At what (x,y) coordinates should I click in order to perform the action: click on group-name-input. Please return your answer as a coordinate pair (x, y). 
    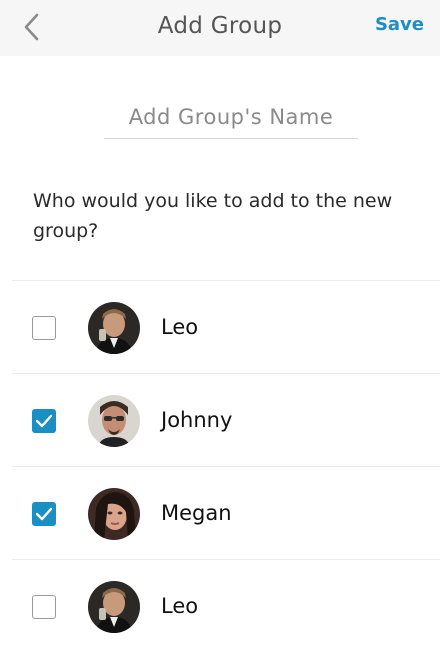
    Looking at the image, I should click on (231, 117).